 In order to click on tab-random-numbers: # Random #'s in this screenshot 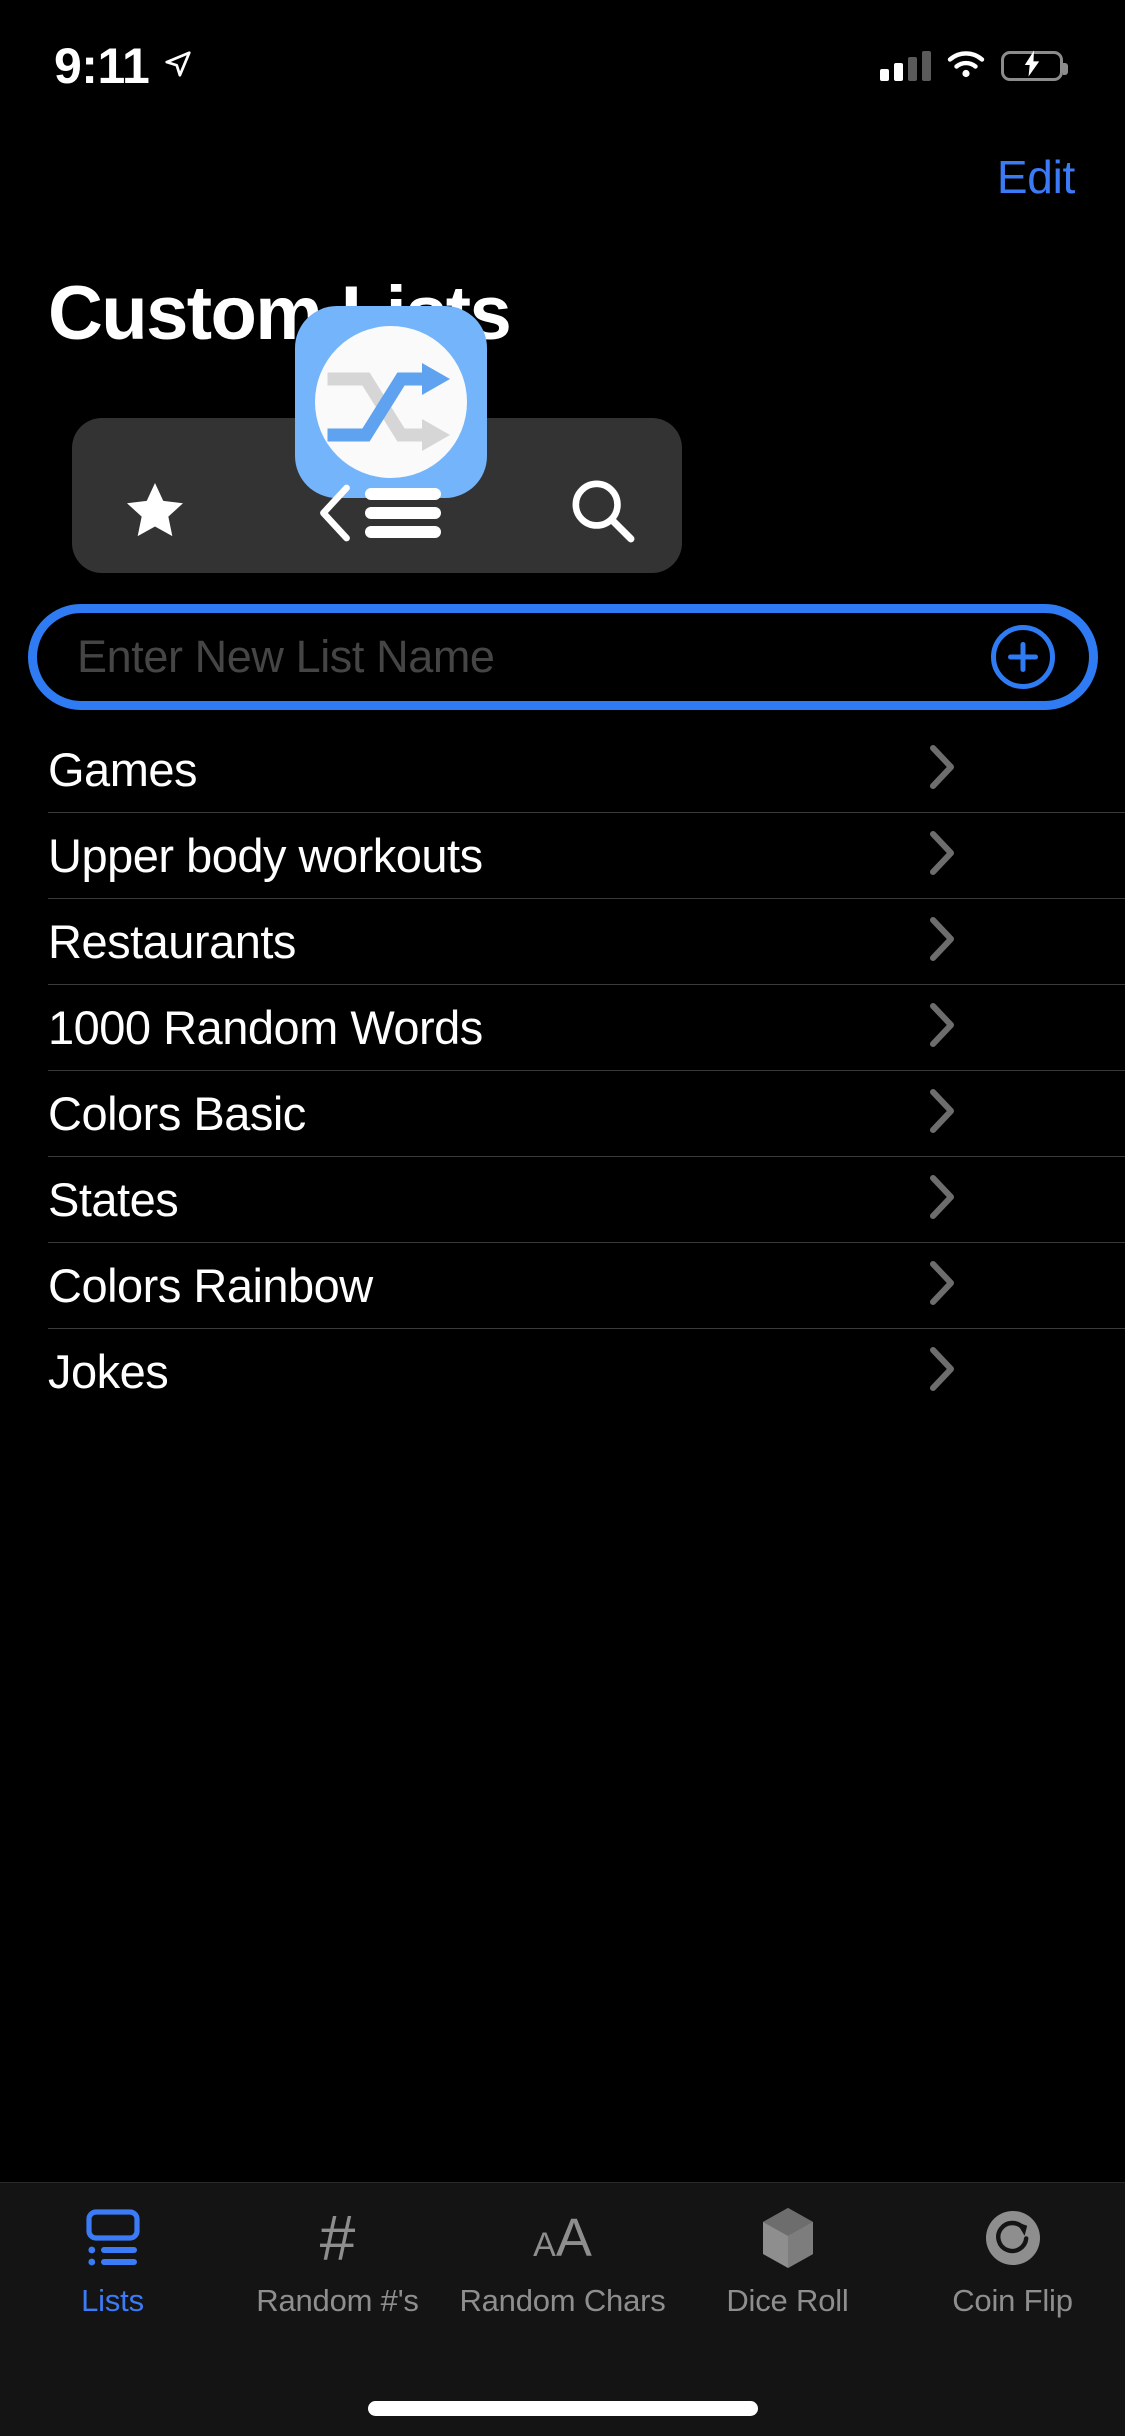, I will do `click(337, 2260)`.